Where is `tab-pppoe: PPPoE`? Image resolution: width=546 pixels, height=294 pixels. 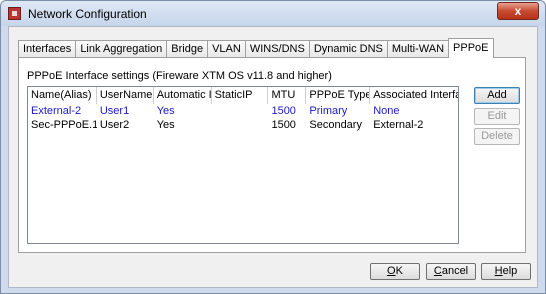 tab-pppoe: PPPoE is located at coordinates (471, 48).